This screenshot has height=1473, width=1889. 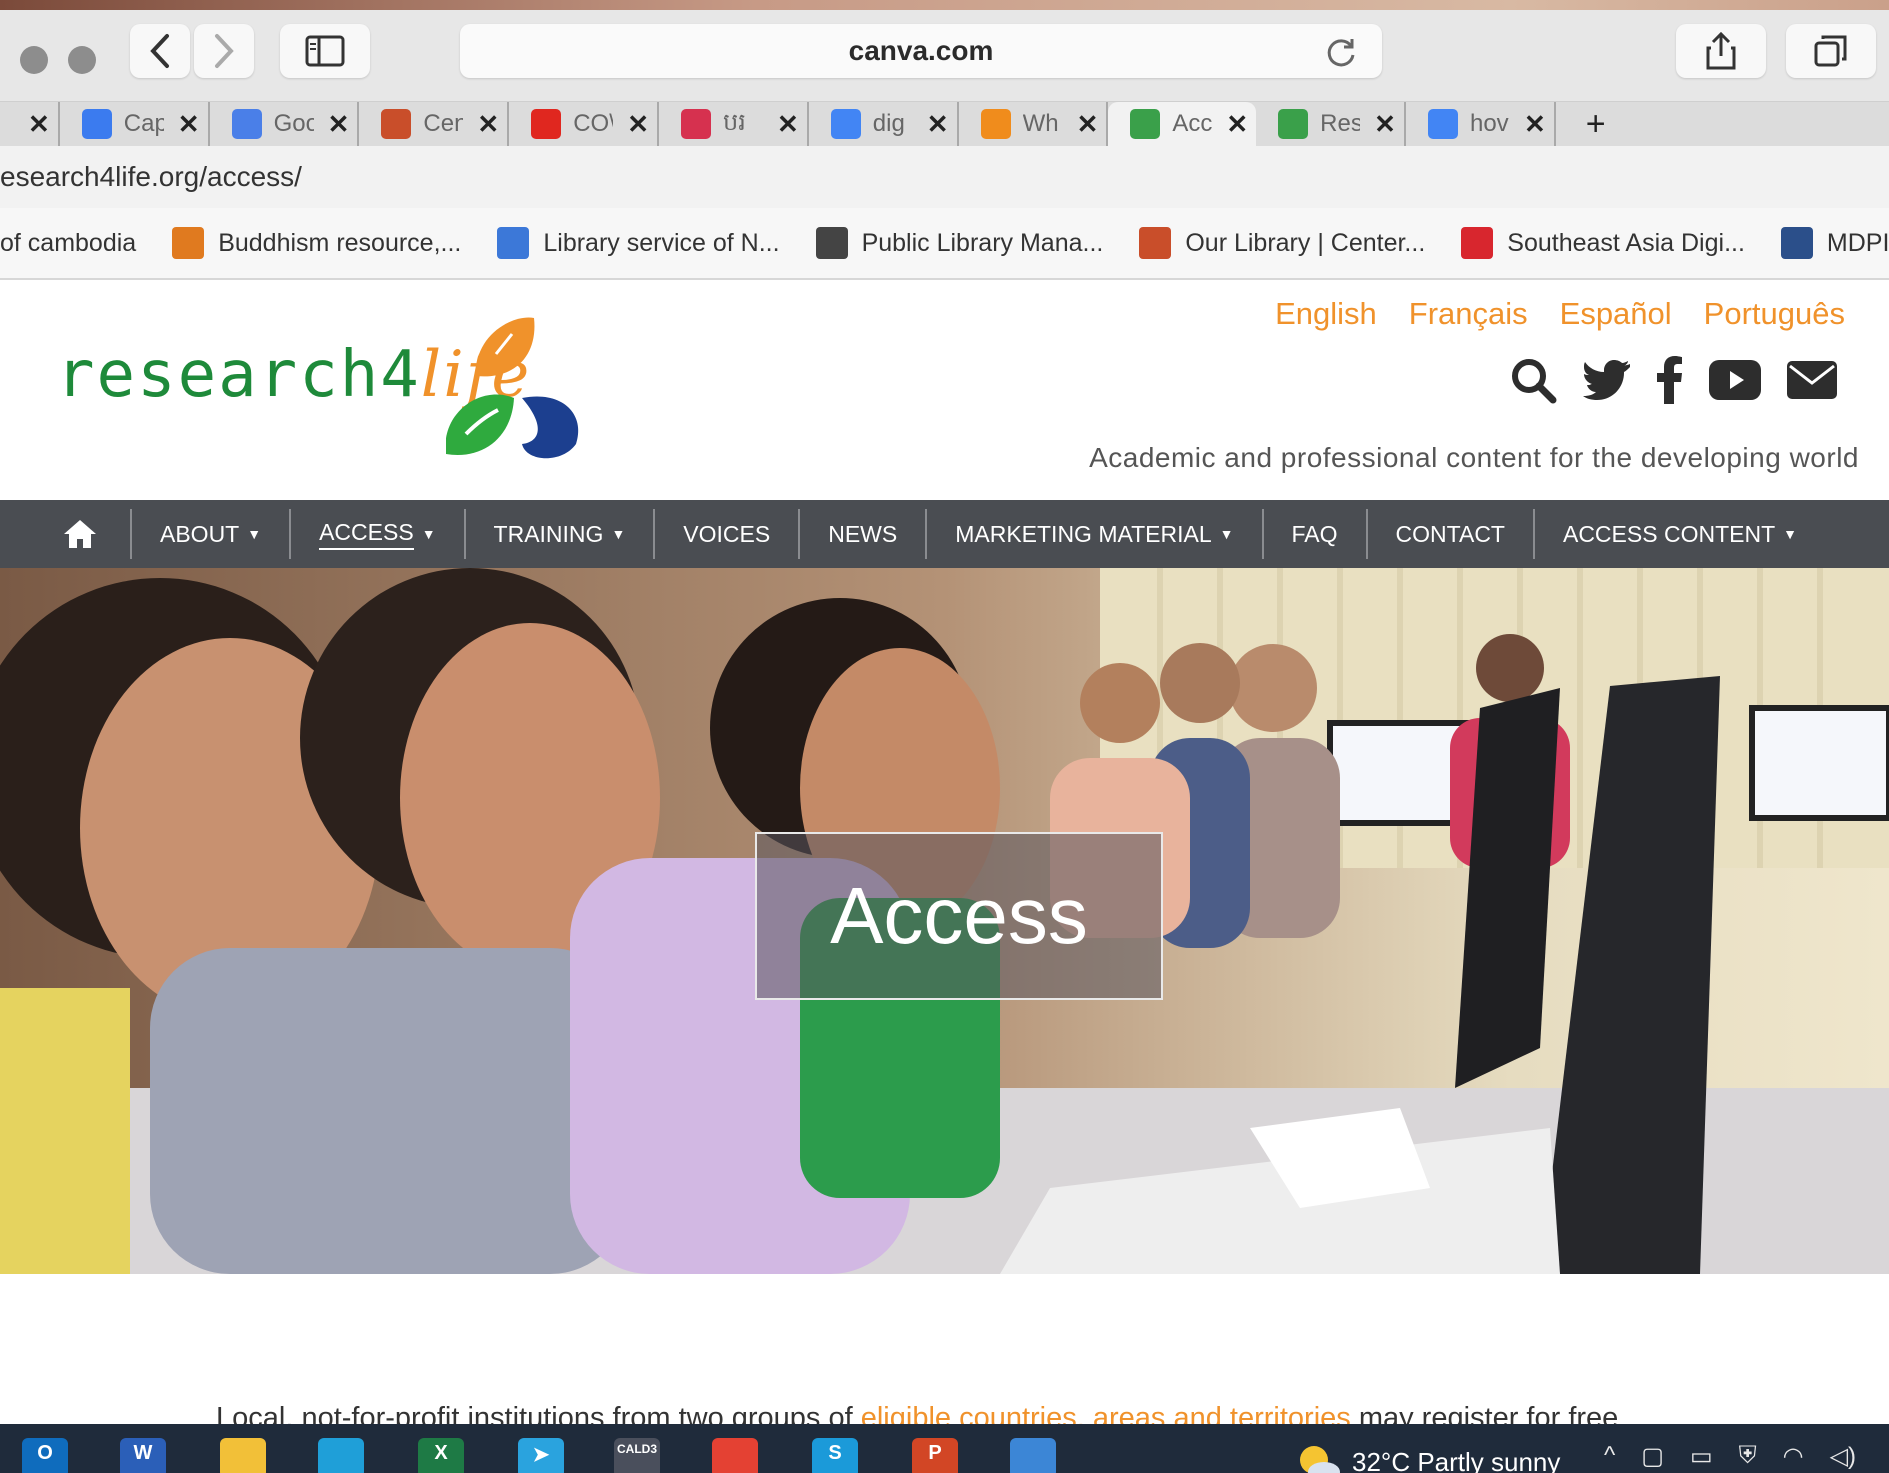 What do you see at coordinates (1034, 124) in the screenshot?
I see `browser-tab: Wh ✕` at bounding box center [1034, 124].